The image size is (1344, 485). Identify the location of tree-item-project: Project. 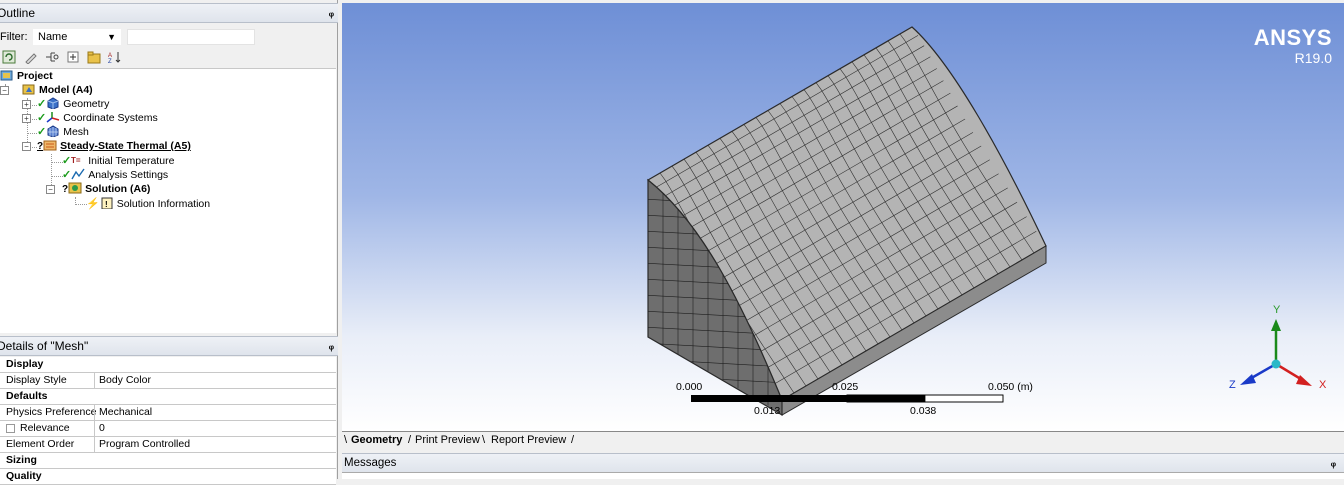
(26, 76).